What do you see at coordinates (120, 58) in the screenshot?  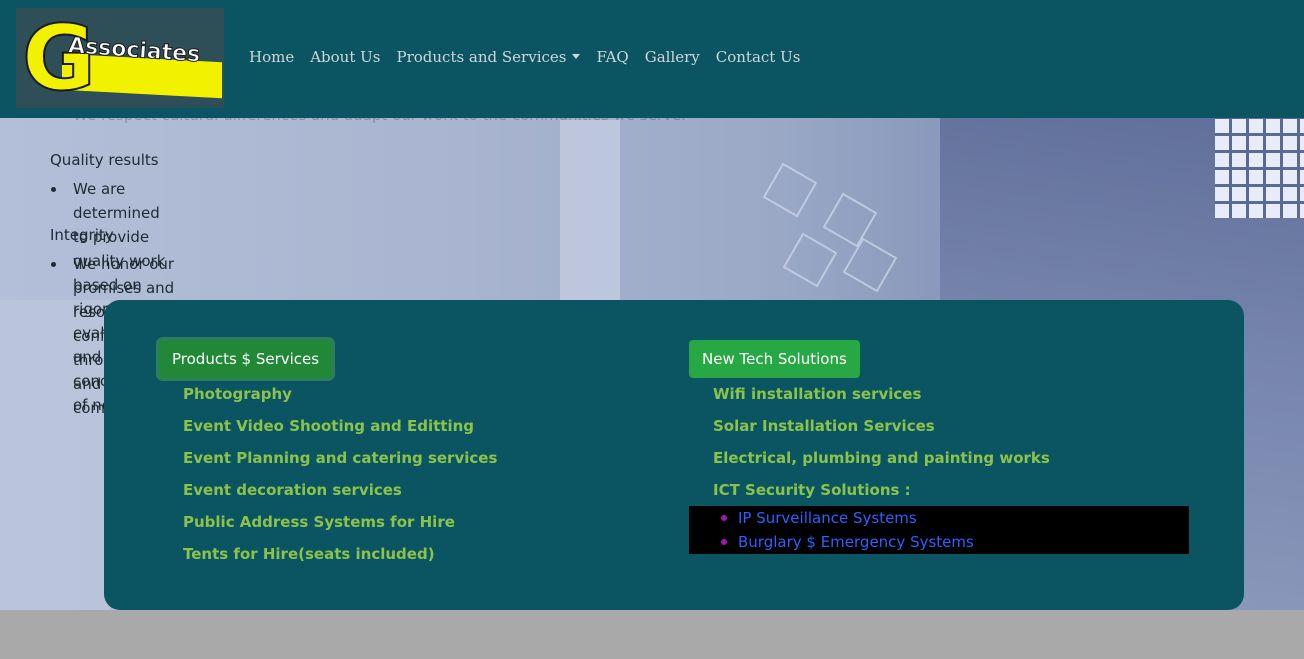 I see `brand-logo: G Associates` at bounding box center [120, 58].